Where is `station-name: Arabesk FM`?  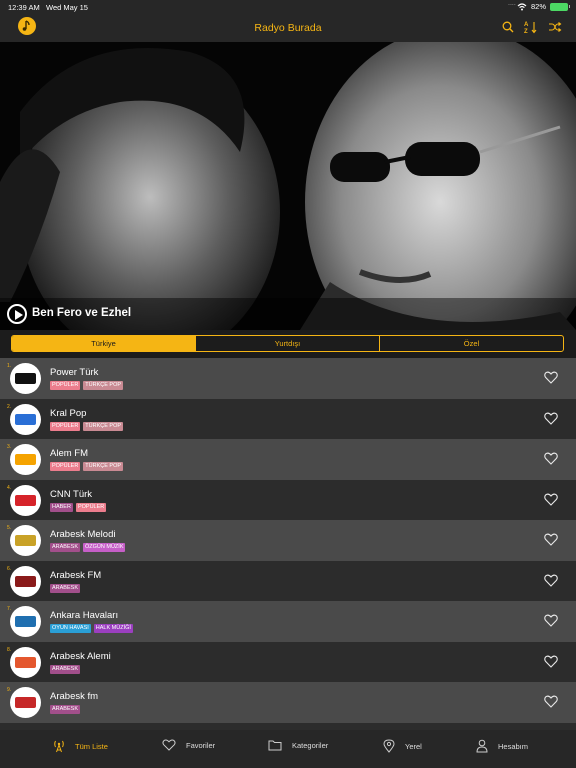
station-name: Arabesk FM is located at coordinates (76, 575).